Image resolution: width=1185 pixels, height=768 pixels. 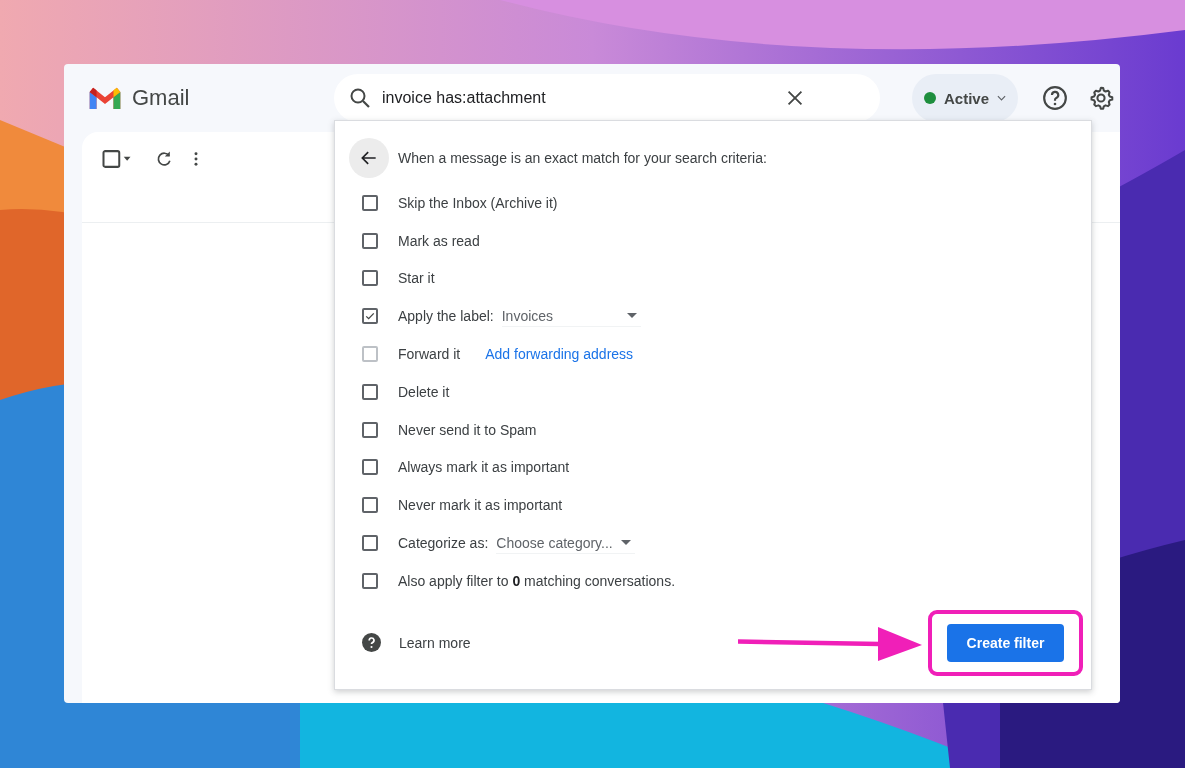 I want to click on option-label: Also apply filter to 0 matching conversations., so click(x=537, y=580).